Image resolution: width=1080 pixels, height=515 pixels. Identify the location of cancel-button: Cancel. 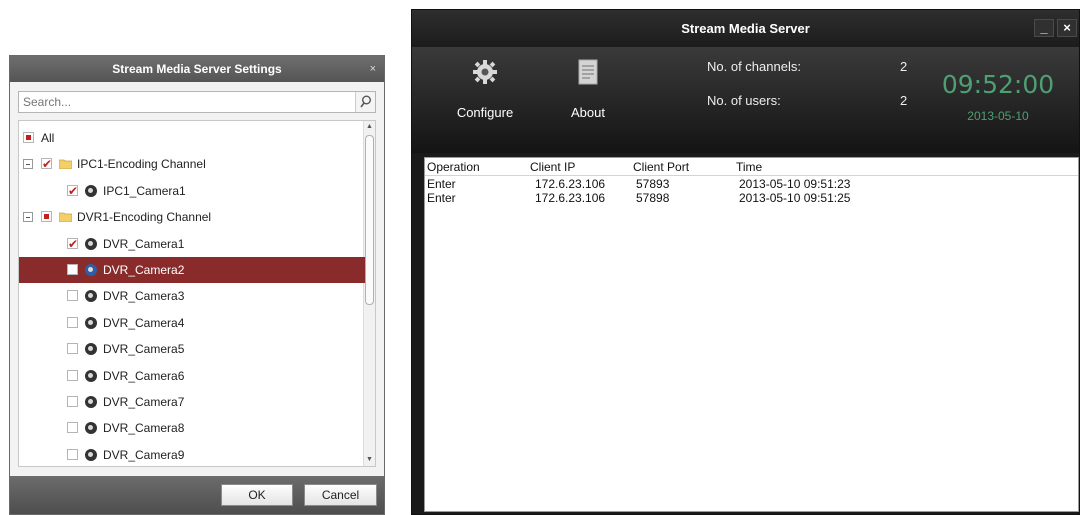
(340, 495).